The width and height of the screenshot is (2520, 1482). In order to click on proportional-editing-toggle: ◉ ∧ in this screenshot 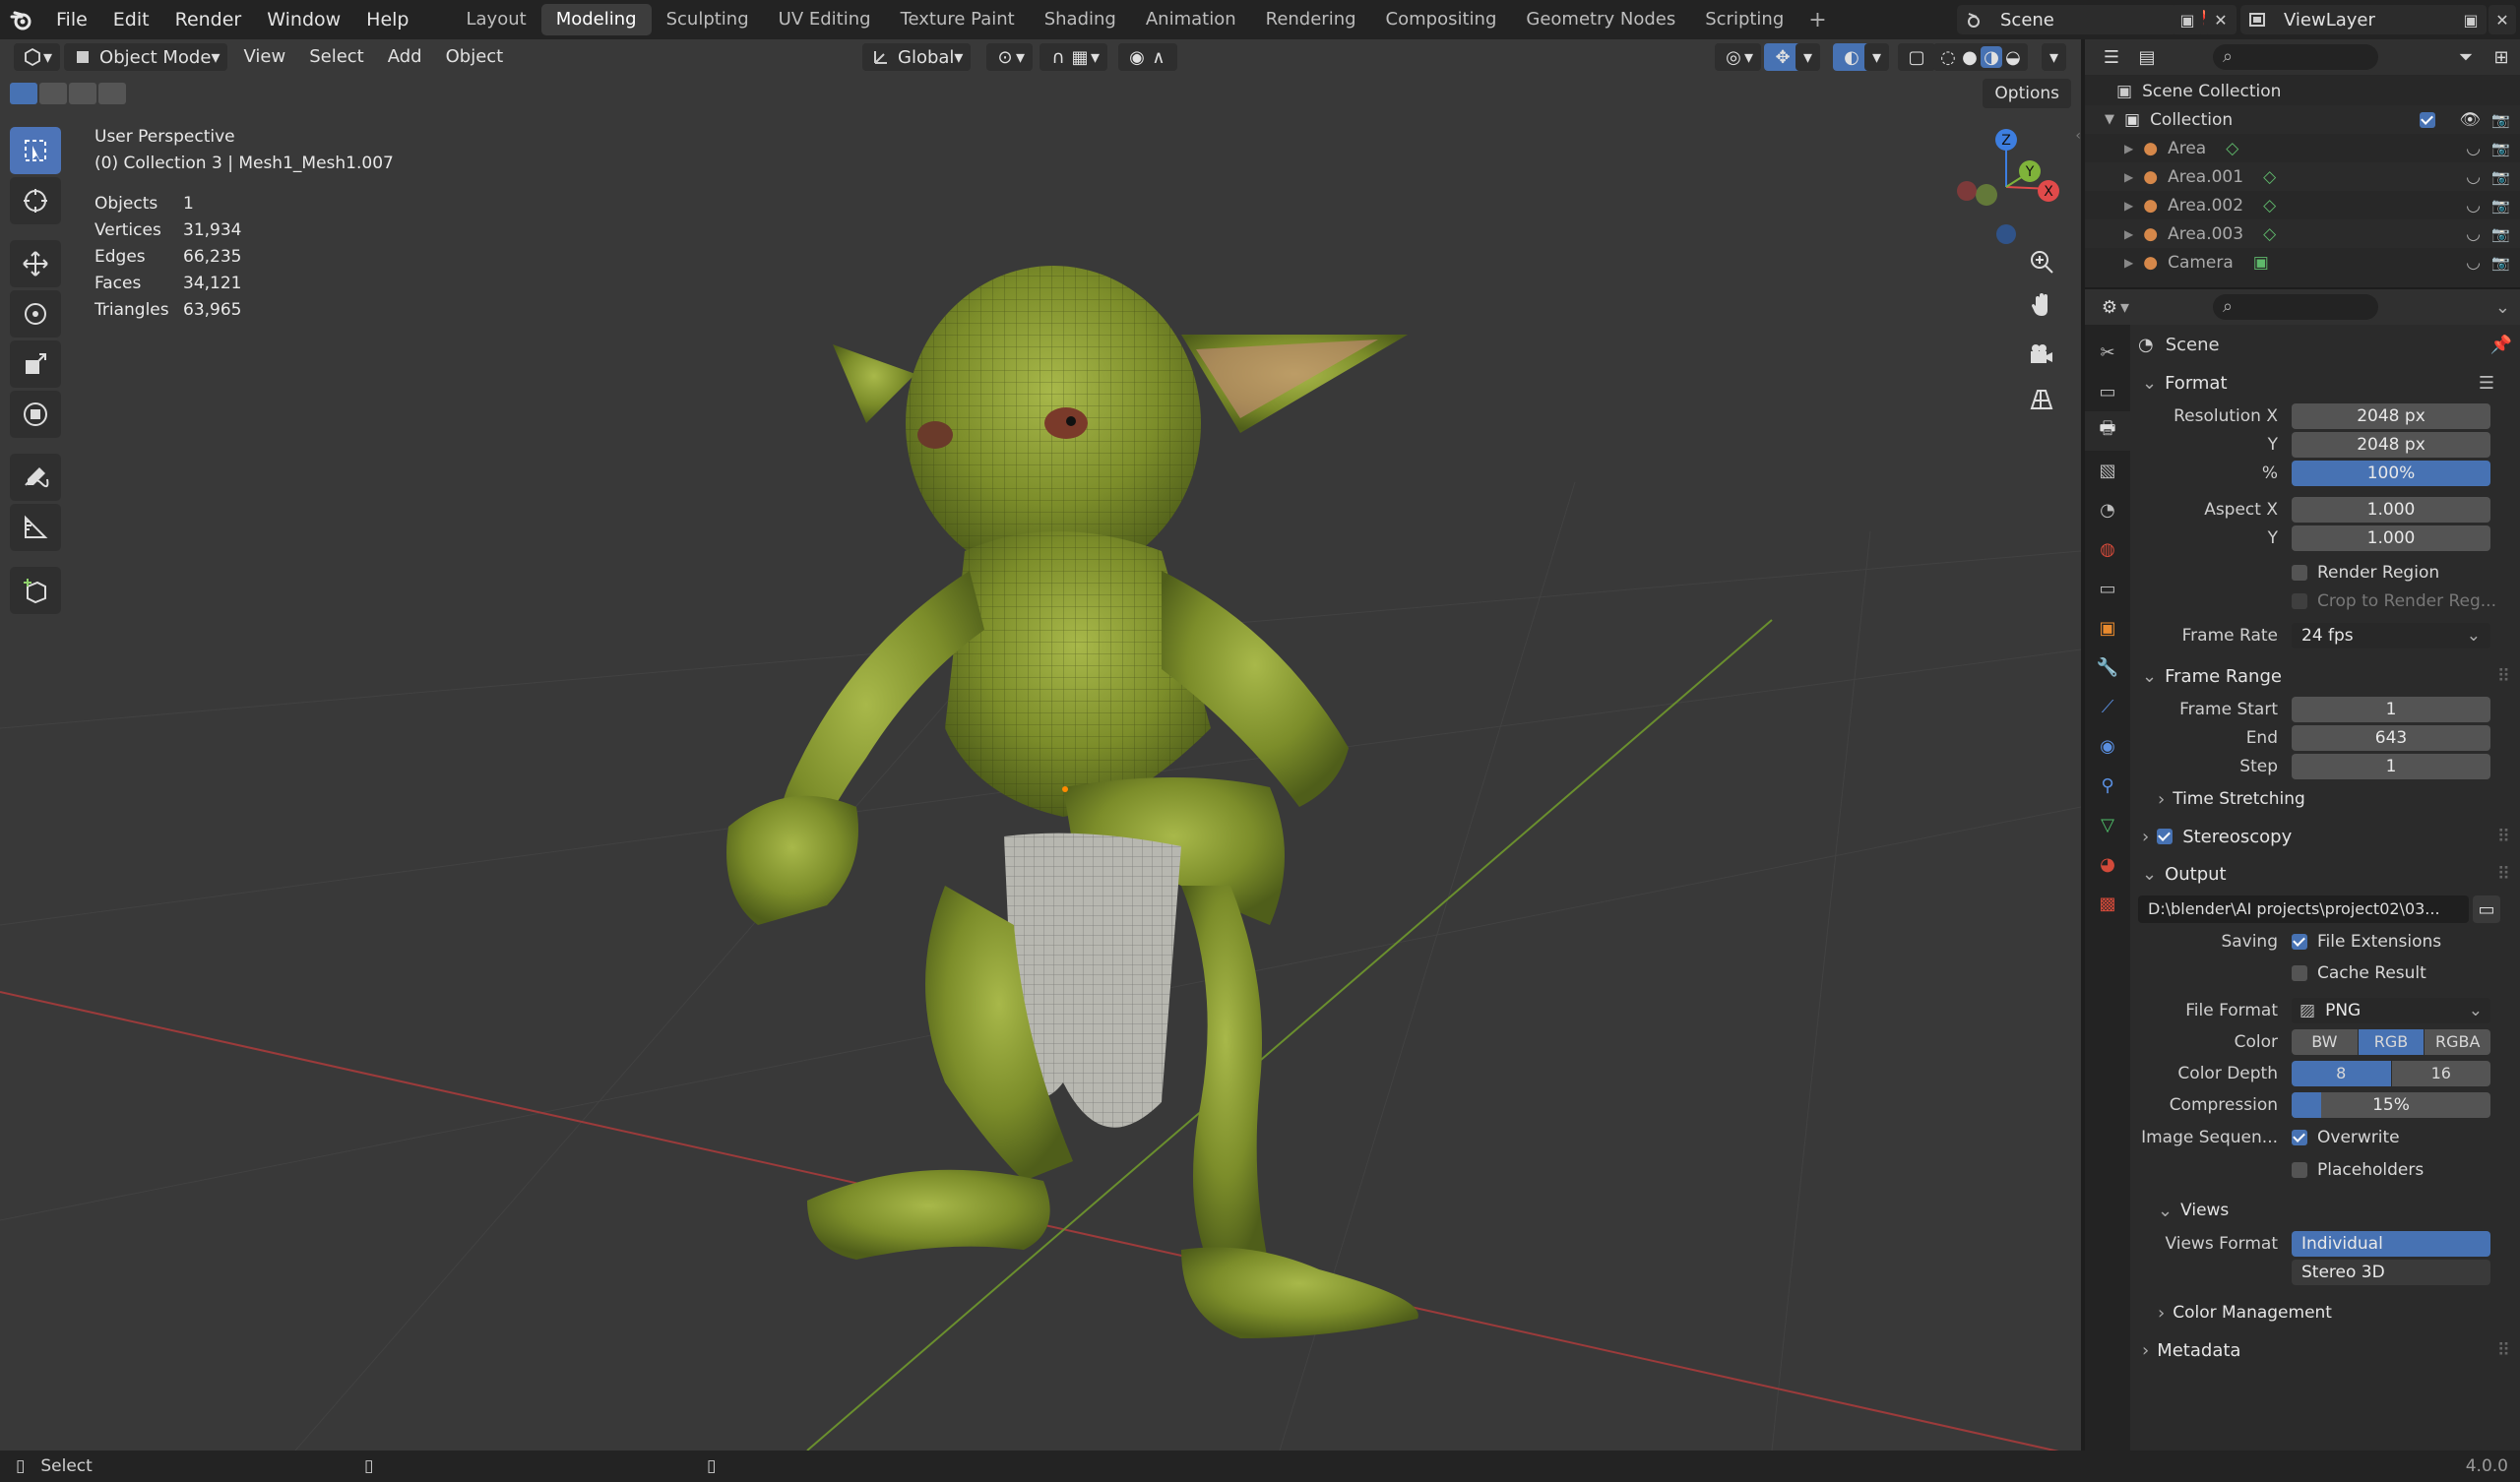, I will do `click(1147, 57)`.